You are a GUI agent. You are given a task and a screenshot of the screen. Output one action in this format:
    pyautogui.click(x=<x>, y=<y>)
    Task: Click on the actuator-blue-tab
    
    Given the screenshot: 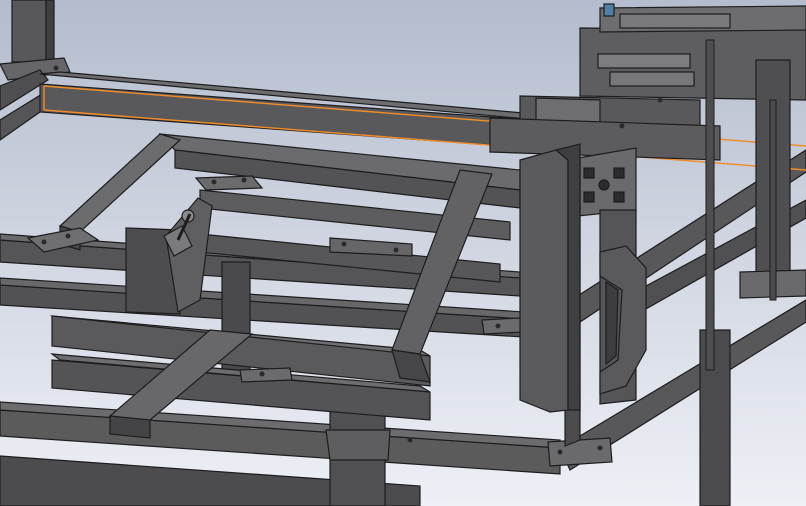 What is the action you would take?
    pyautogui.click(x=609, y=10)
    